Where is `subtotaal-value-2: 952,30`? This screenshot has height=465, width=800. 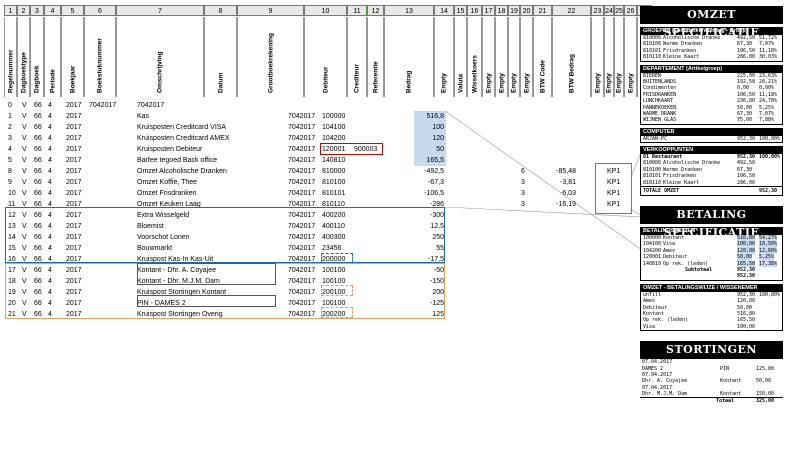 subtotaal-value-2: 952,30 is located at coordinates (746, 276).